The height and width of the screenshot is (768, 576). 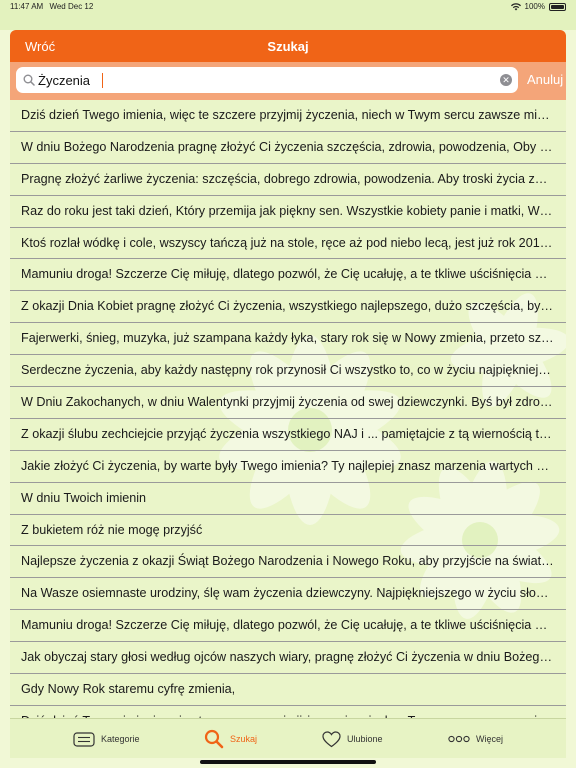 I want to click on tab-label: Kategorie, so click(x=120, y=739).